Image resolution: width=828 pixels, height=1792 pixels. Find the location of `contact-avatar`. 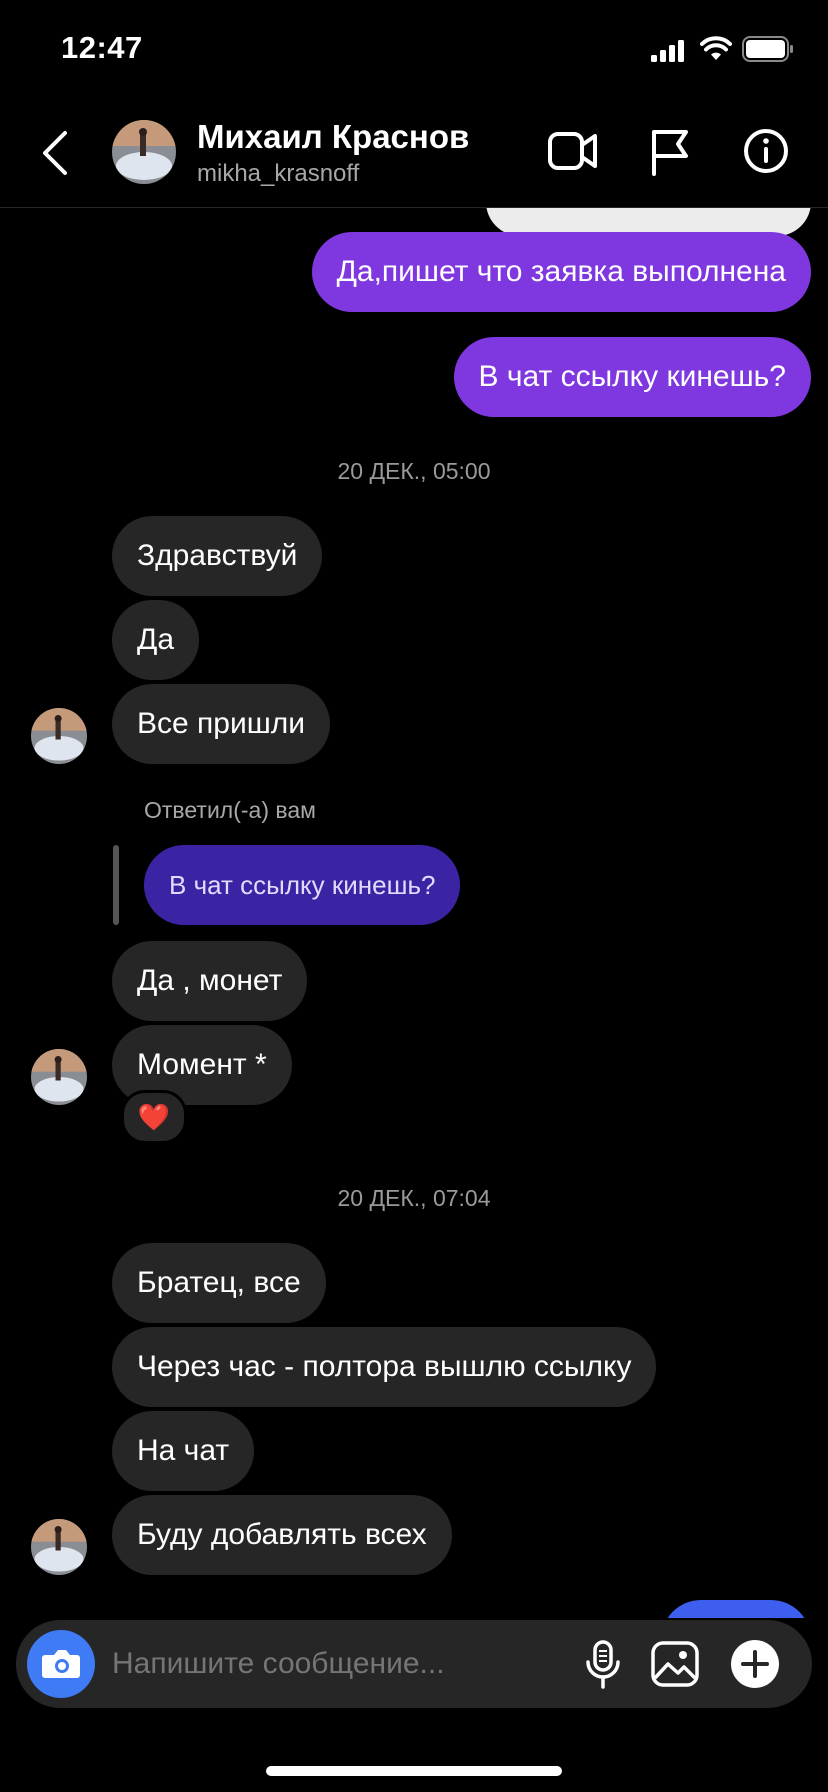

contact-avatar is located at coordinates (144, 152).